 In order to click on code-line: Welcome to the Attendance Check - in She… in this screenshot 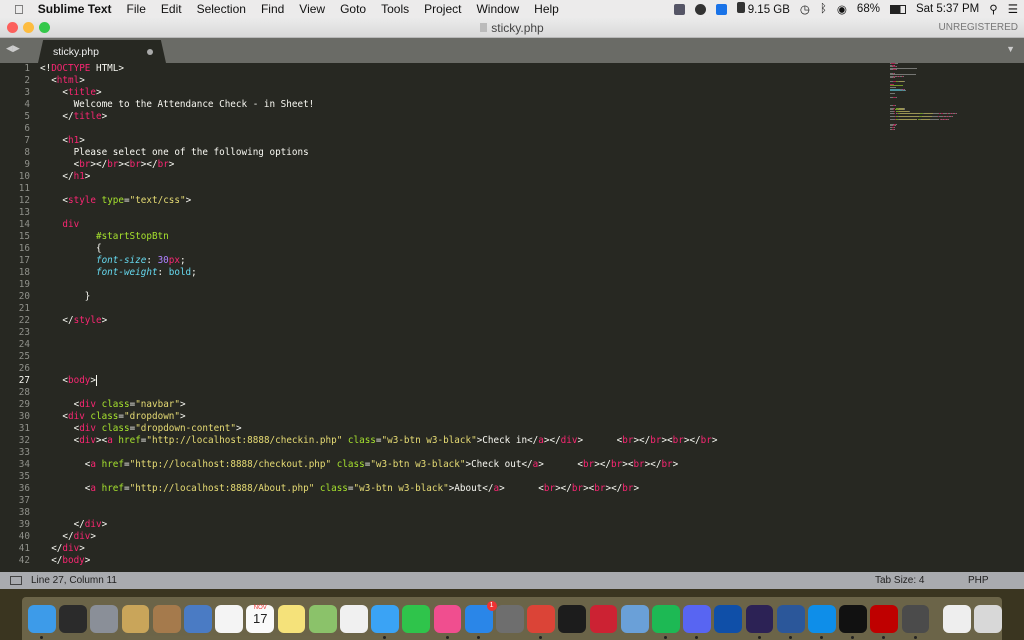, I will do `click(378, 105)`.